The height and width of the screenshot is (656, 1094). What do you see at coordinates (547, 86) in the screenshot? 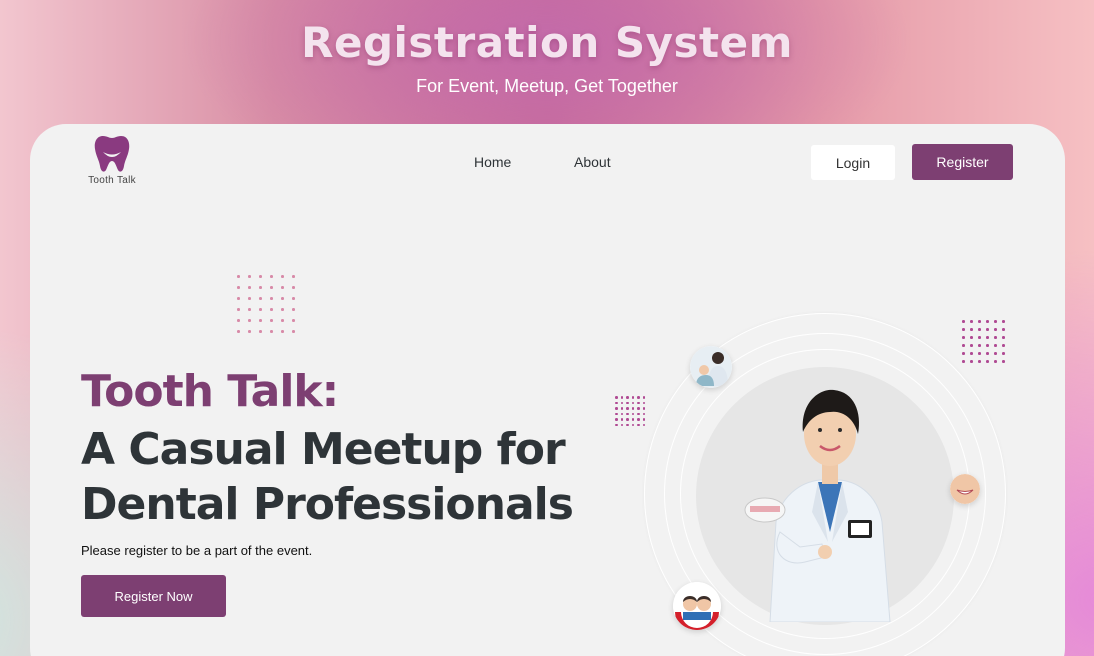
I see `banner-subtitle: For Event, Meetup, Get Together` at bounding box center [547, 86].